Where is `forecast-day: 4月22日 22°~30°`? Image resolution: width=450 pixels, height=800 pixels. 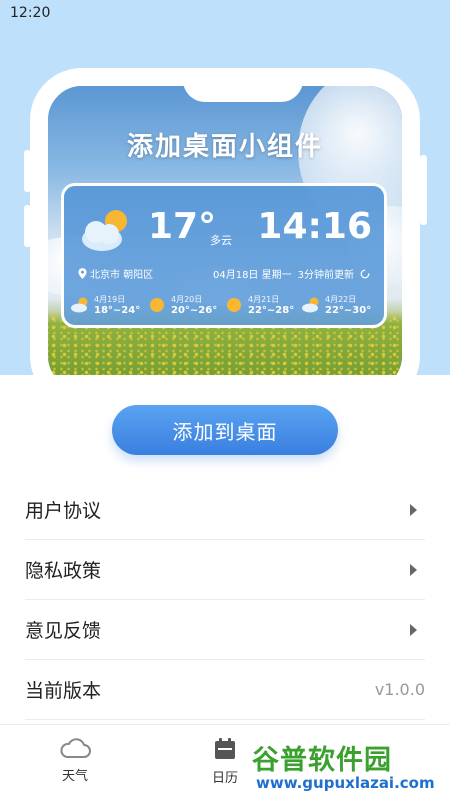 forecast-day: 4月22日 22°~30° is located at coordinates (339, 305).